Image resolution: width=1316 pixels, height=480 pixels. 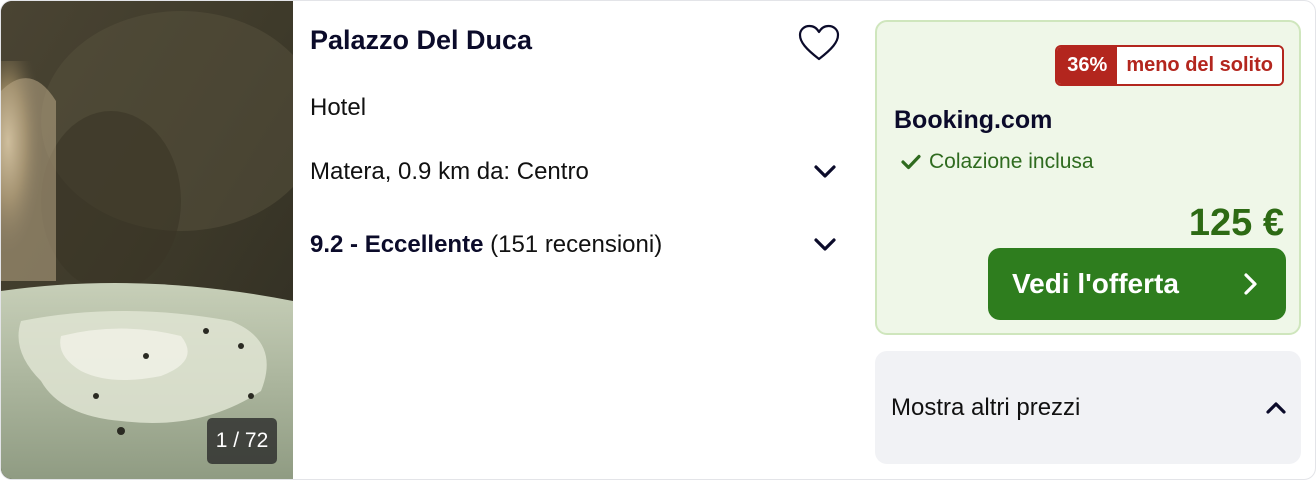 I want to click on location-text: Matera, 0.9 km da: Centro, so click(x=449, y=171).